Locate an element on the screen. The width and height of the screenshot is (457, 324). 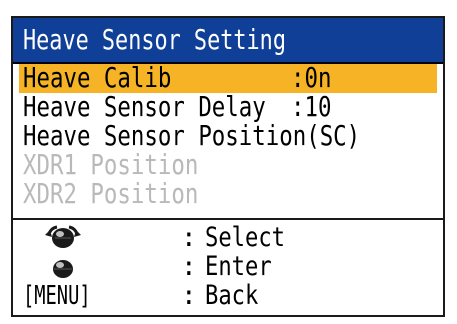
rotary-knob-press-icon is located at coordinates (63, 267).